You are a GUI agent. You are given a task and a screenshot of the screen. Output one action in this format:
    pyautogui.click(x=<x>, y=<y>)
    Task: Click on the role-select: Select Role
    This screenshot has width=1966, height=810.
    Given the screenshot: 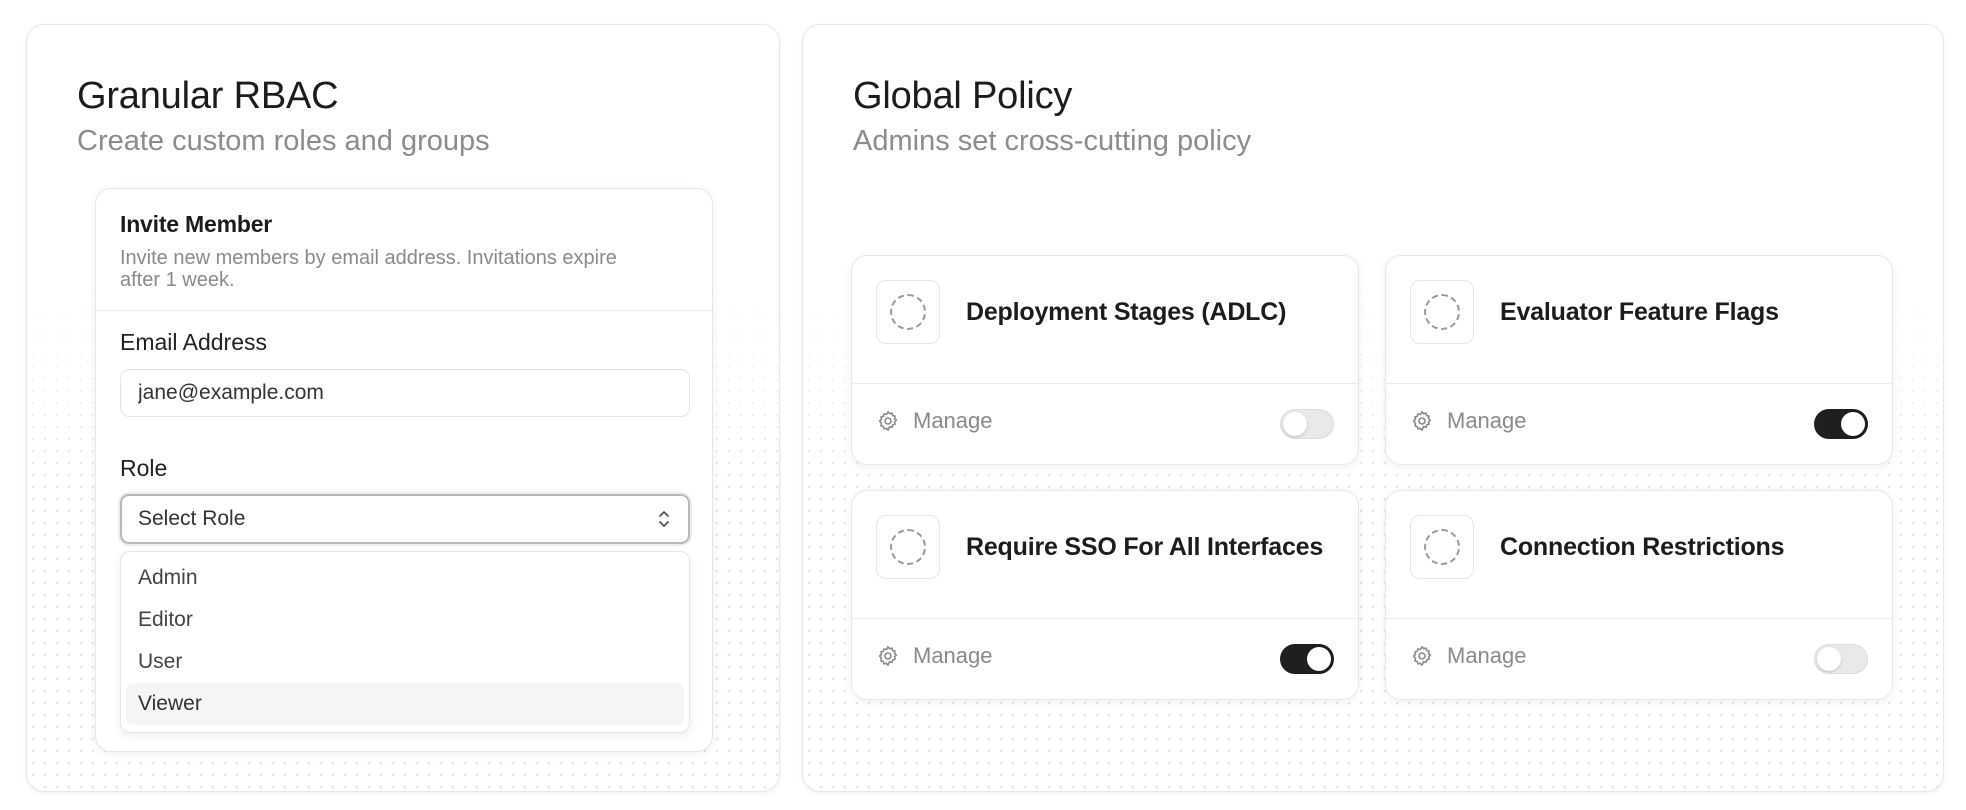 What is the action you would take?
    pyautogui.click(x=405, y=519)
    